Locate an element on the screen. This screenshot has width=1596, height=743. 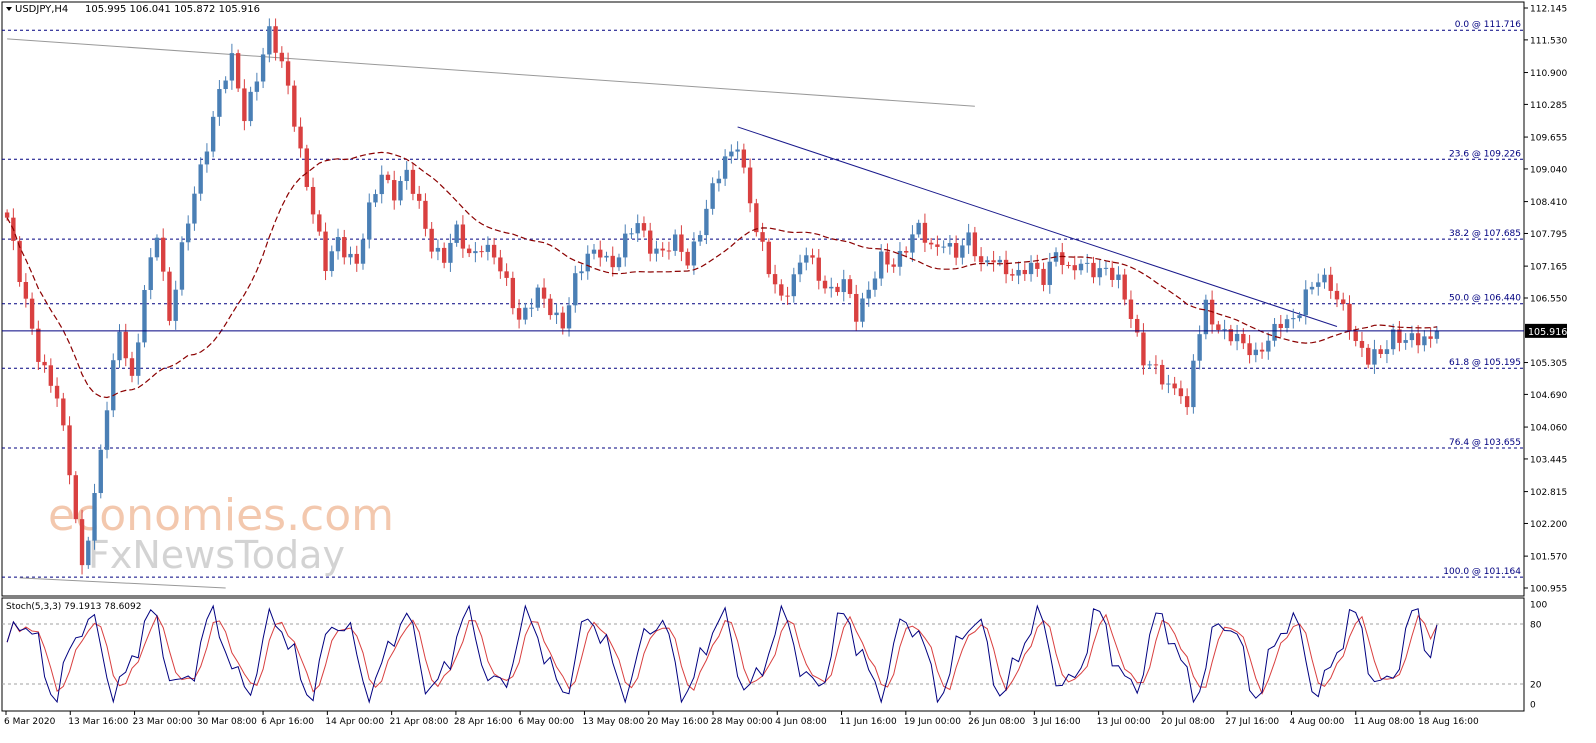
price-tick-label: 112.145 is located at coordinates (1548, 10).